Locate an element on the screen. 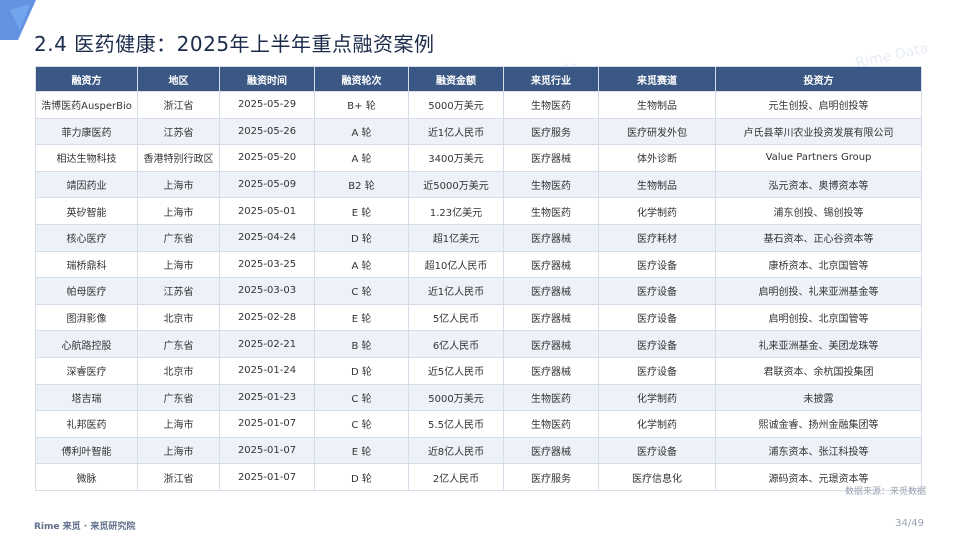  table-cell: 菲力康医药 is located at coordinates (86, 131).